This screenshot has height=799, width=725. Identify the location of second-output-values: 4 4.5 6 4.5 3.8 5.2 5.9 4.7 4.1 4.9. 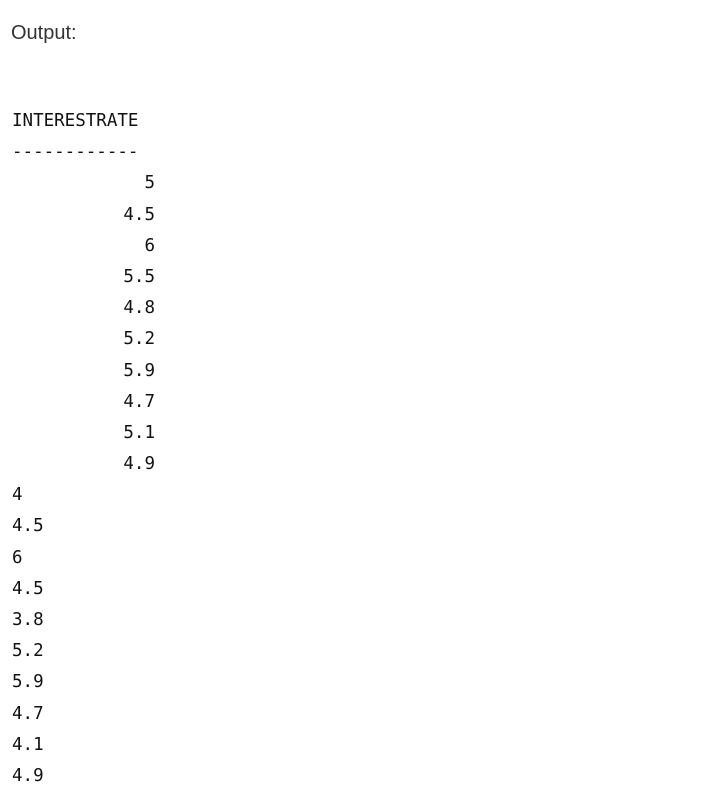
(83, 636).